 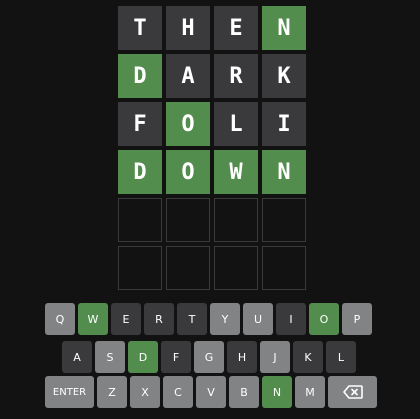 What do you see at coordinates (258, 319) in the screenshot?
I see `letter-key: U` at bounding box center [258, 319].